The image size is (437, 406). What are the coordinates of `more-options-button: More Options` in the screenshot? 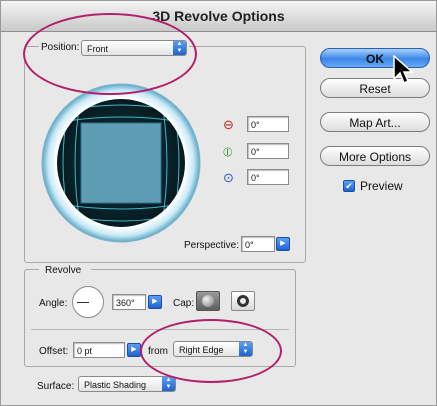 It's located at (375, 156).